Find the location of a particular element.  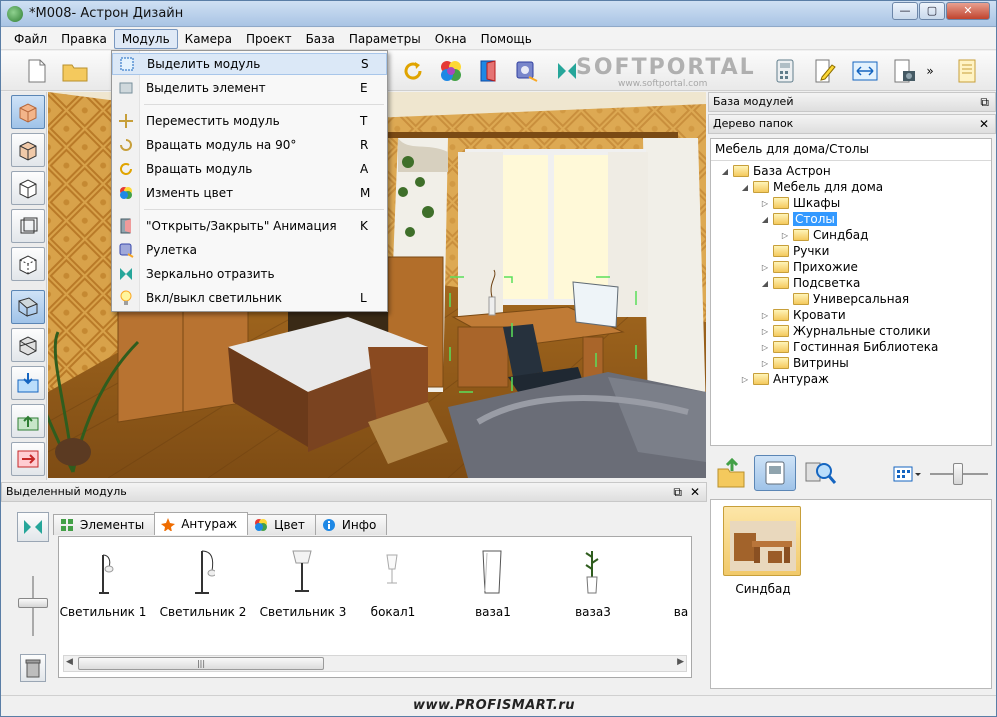

decor-item-vase-3: ваза3 is located at coordinates (593, 583).